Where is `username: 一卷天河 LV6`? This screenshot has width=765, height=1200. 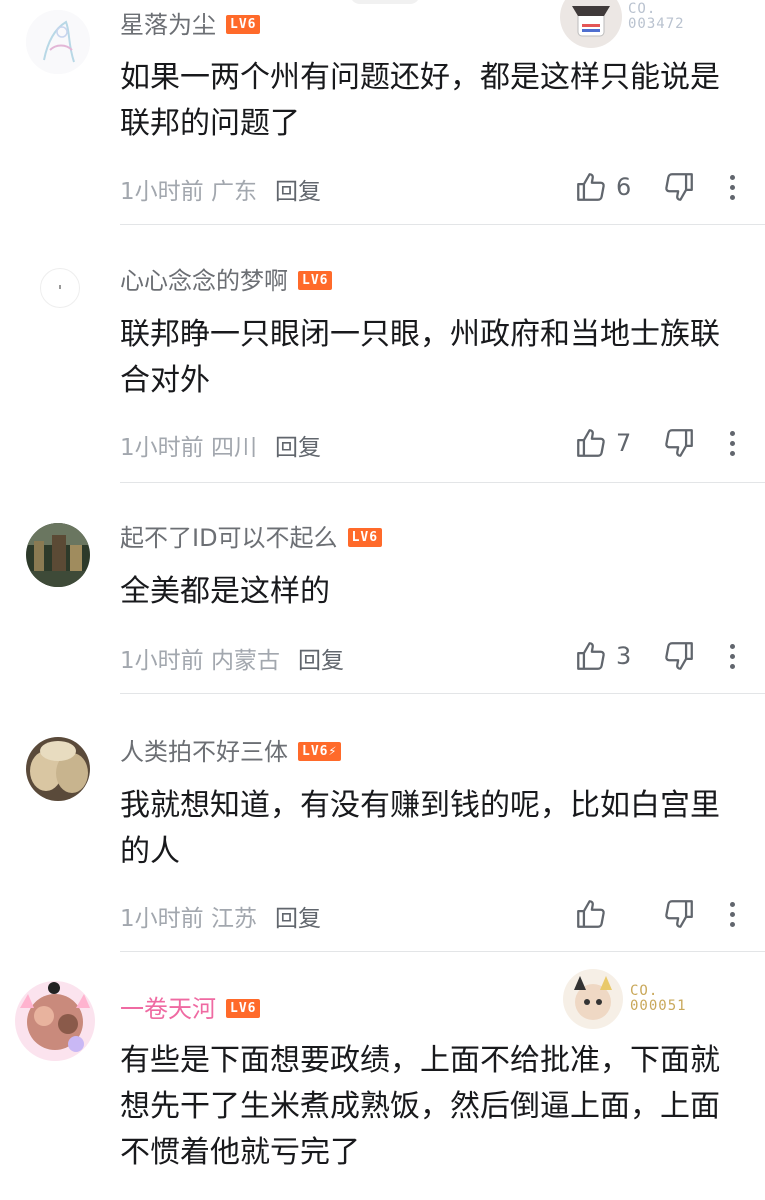 username: 一卷天河 LV6 is located at coordinates (190, 1009).